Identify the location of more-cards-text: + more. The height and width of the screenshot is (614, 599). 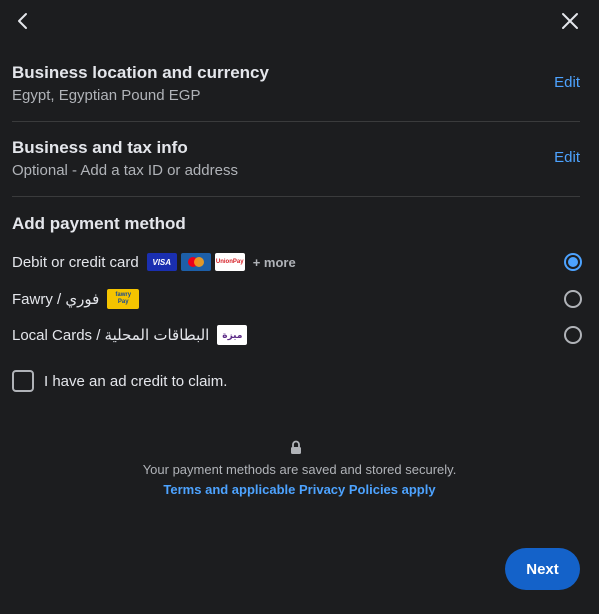
(274, 262).